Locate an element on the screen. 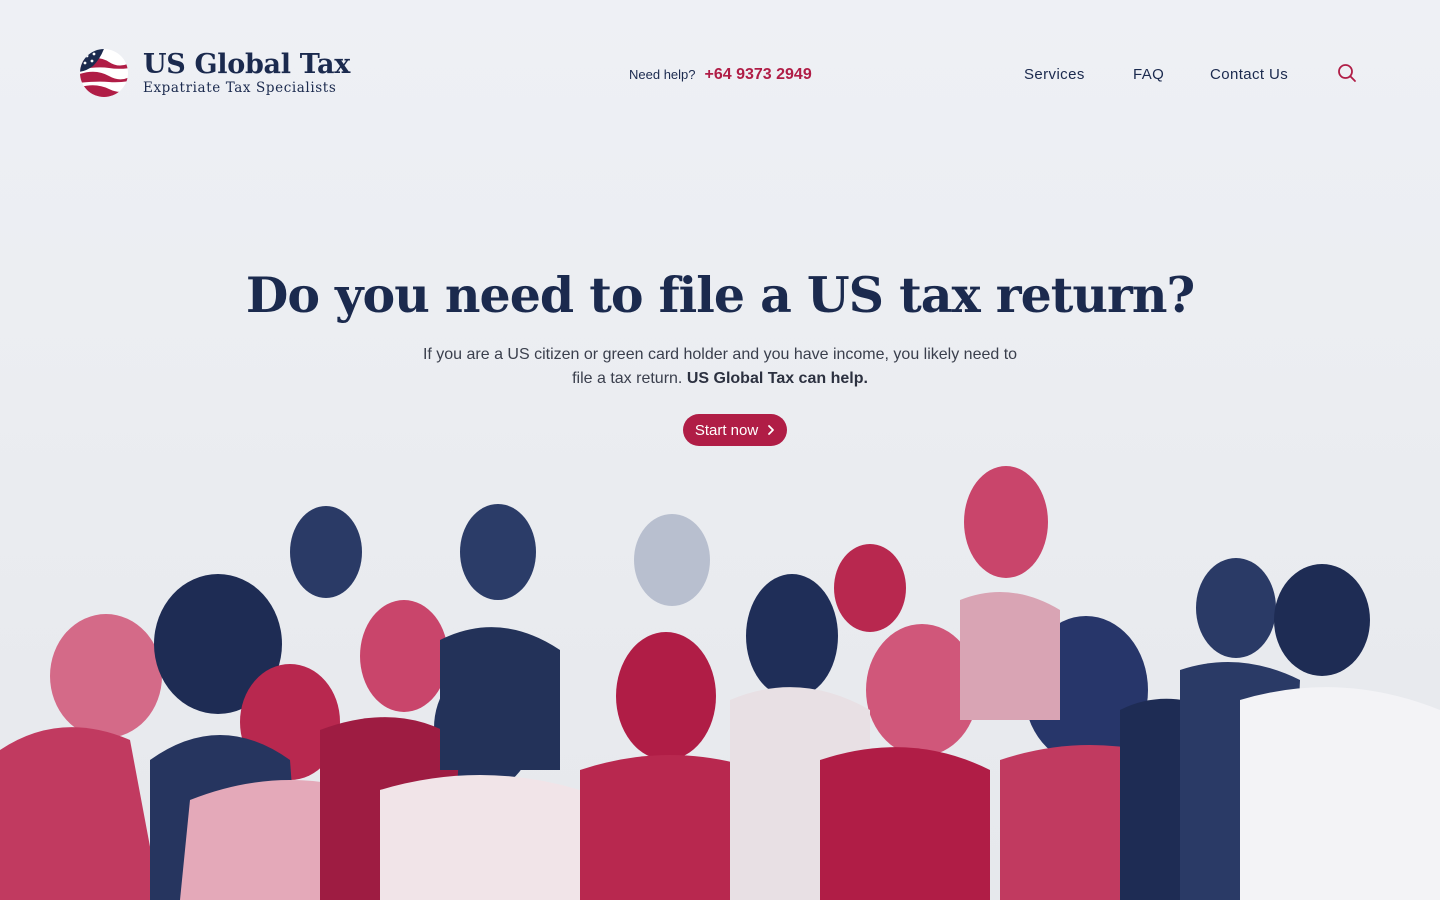 Image resolution: width=1440 pixels, height=900 pixels. brand-title: US Global Tax is located at coordinates (246, 64).